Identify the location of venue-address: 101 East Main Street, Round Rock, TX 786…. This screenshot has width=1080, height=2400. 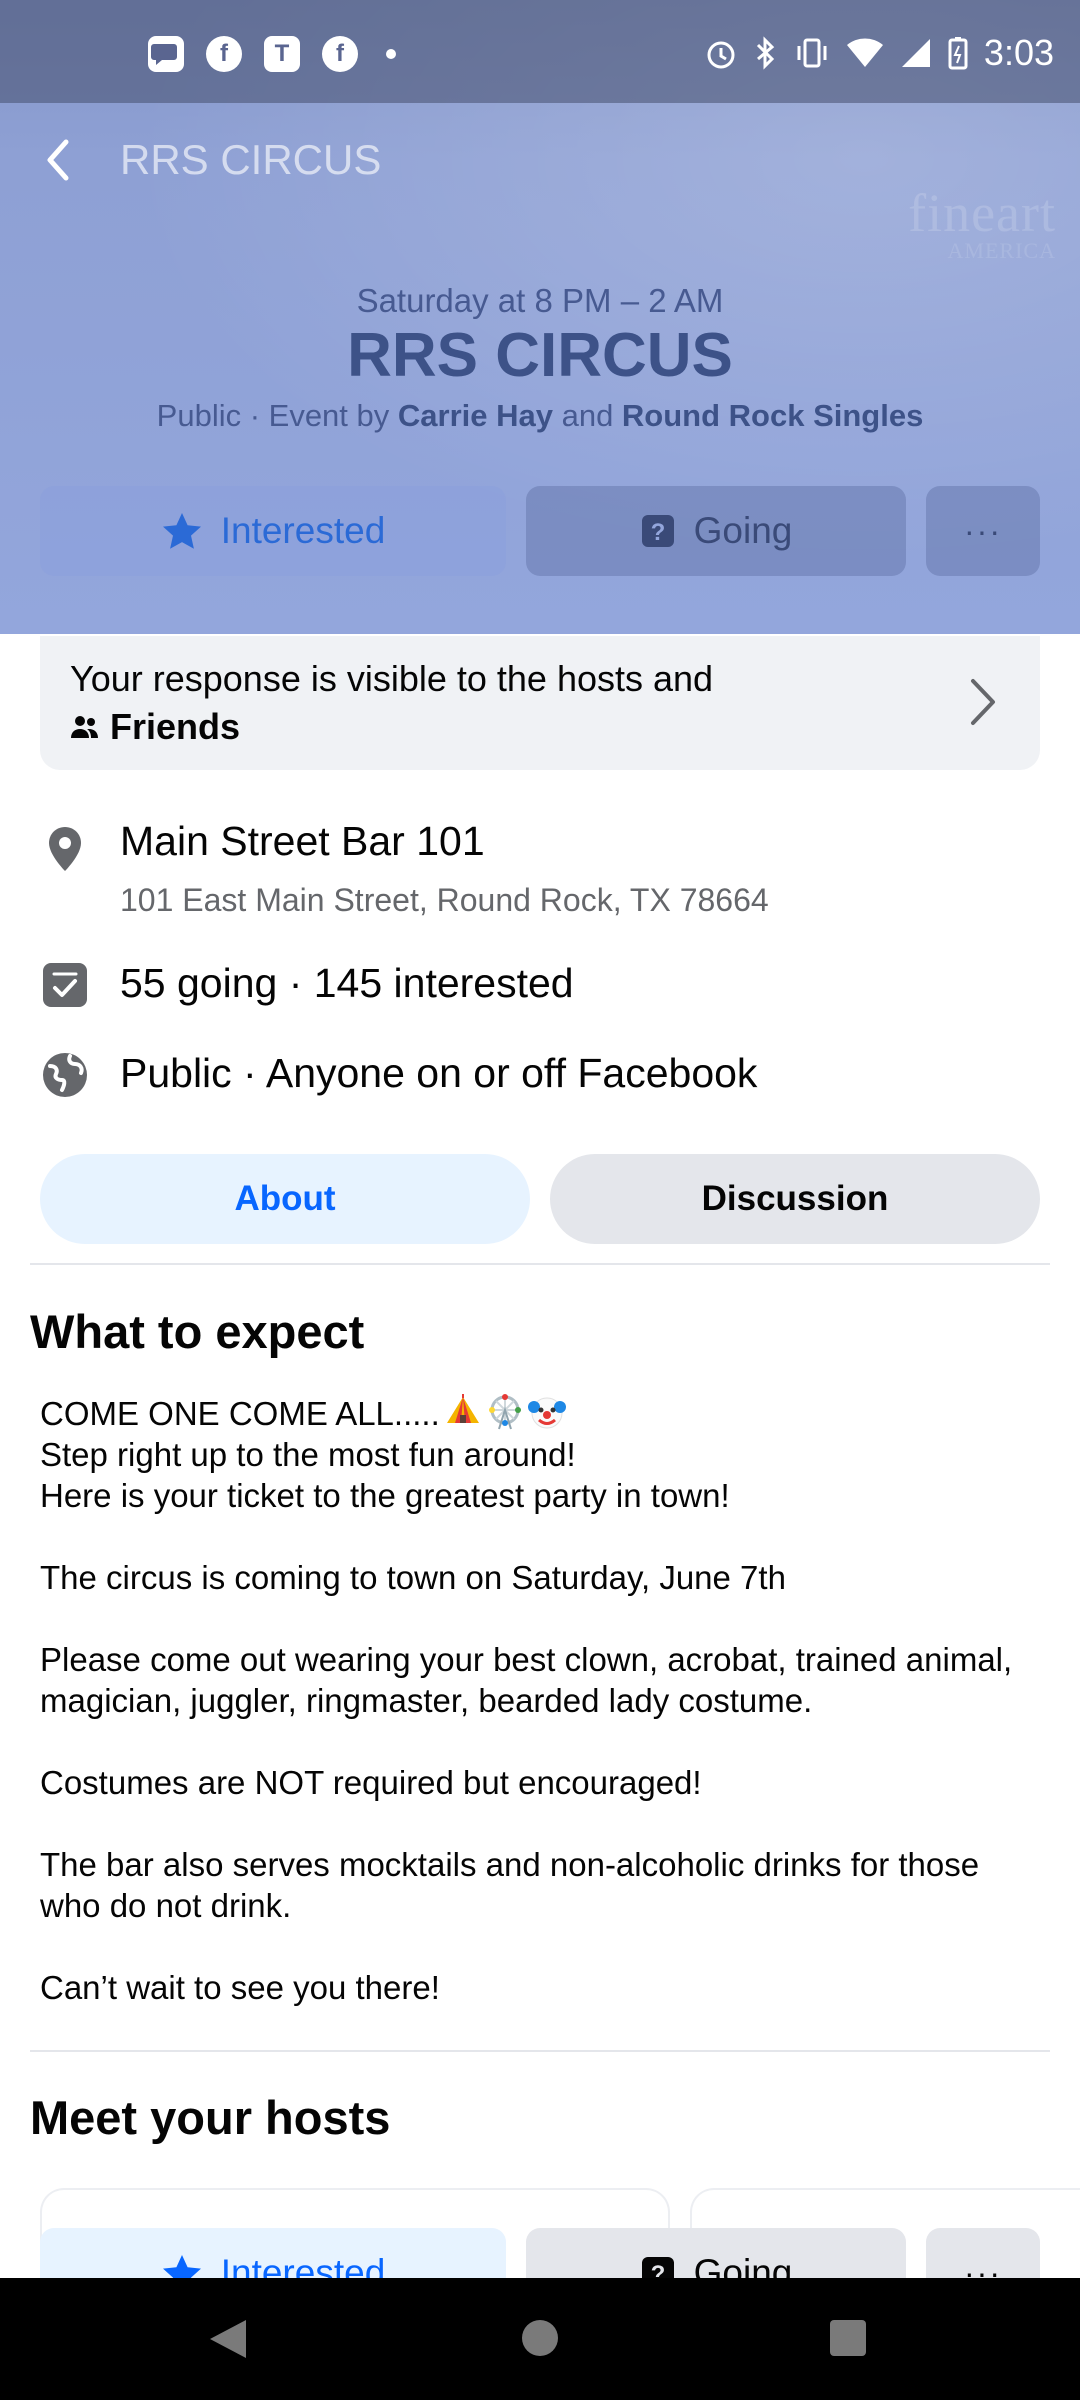
(444, 900).